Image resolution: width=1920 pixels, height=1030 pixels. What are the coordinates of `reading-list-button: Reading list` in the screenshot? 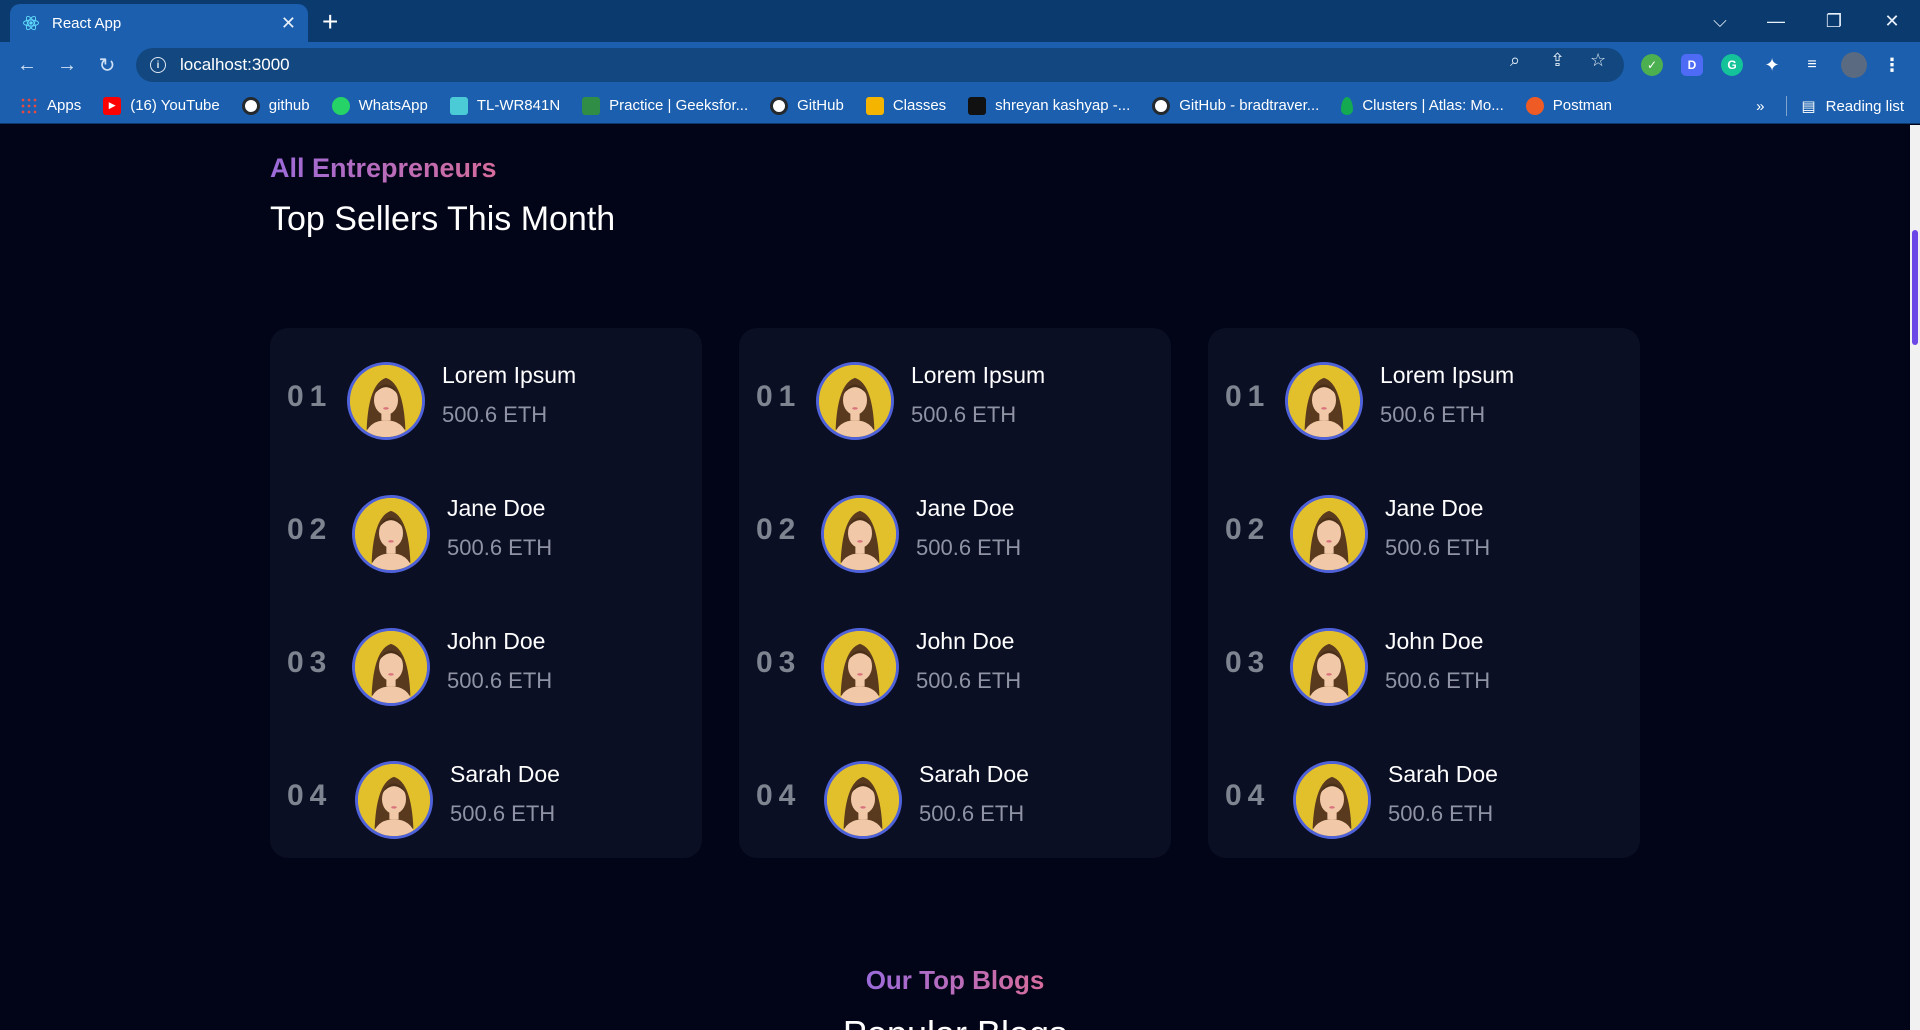 It's located at (1865, 106).